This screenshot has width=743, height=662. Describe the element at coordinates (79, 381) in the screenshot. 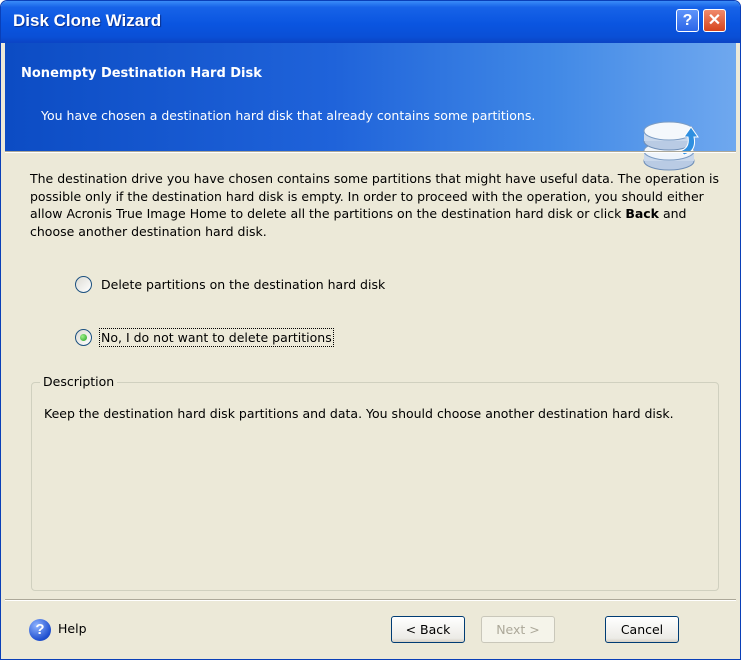

I see `description-legend: Description` at that location.